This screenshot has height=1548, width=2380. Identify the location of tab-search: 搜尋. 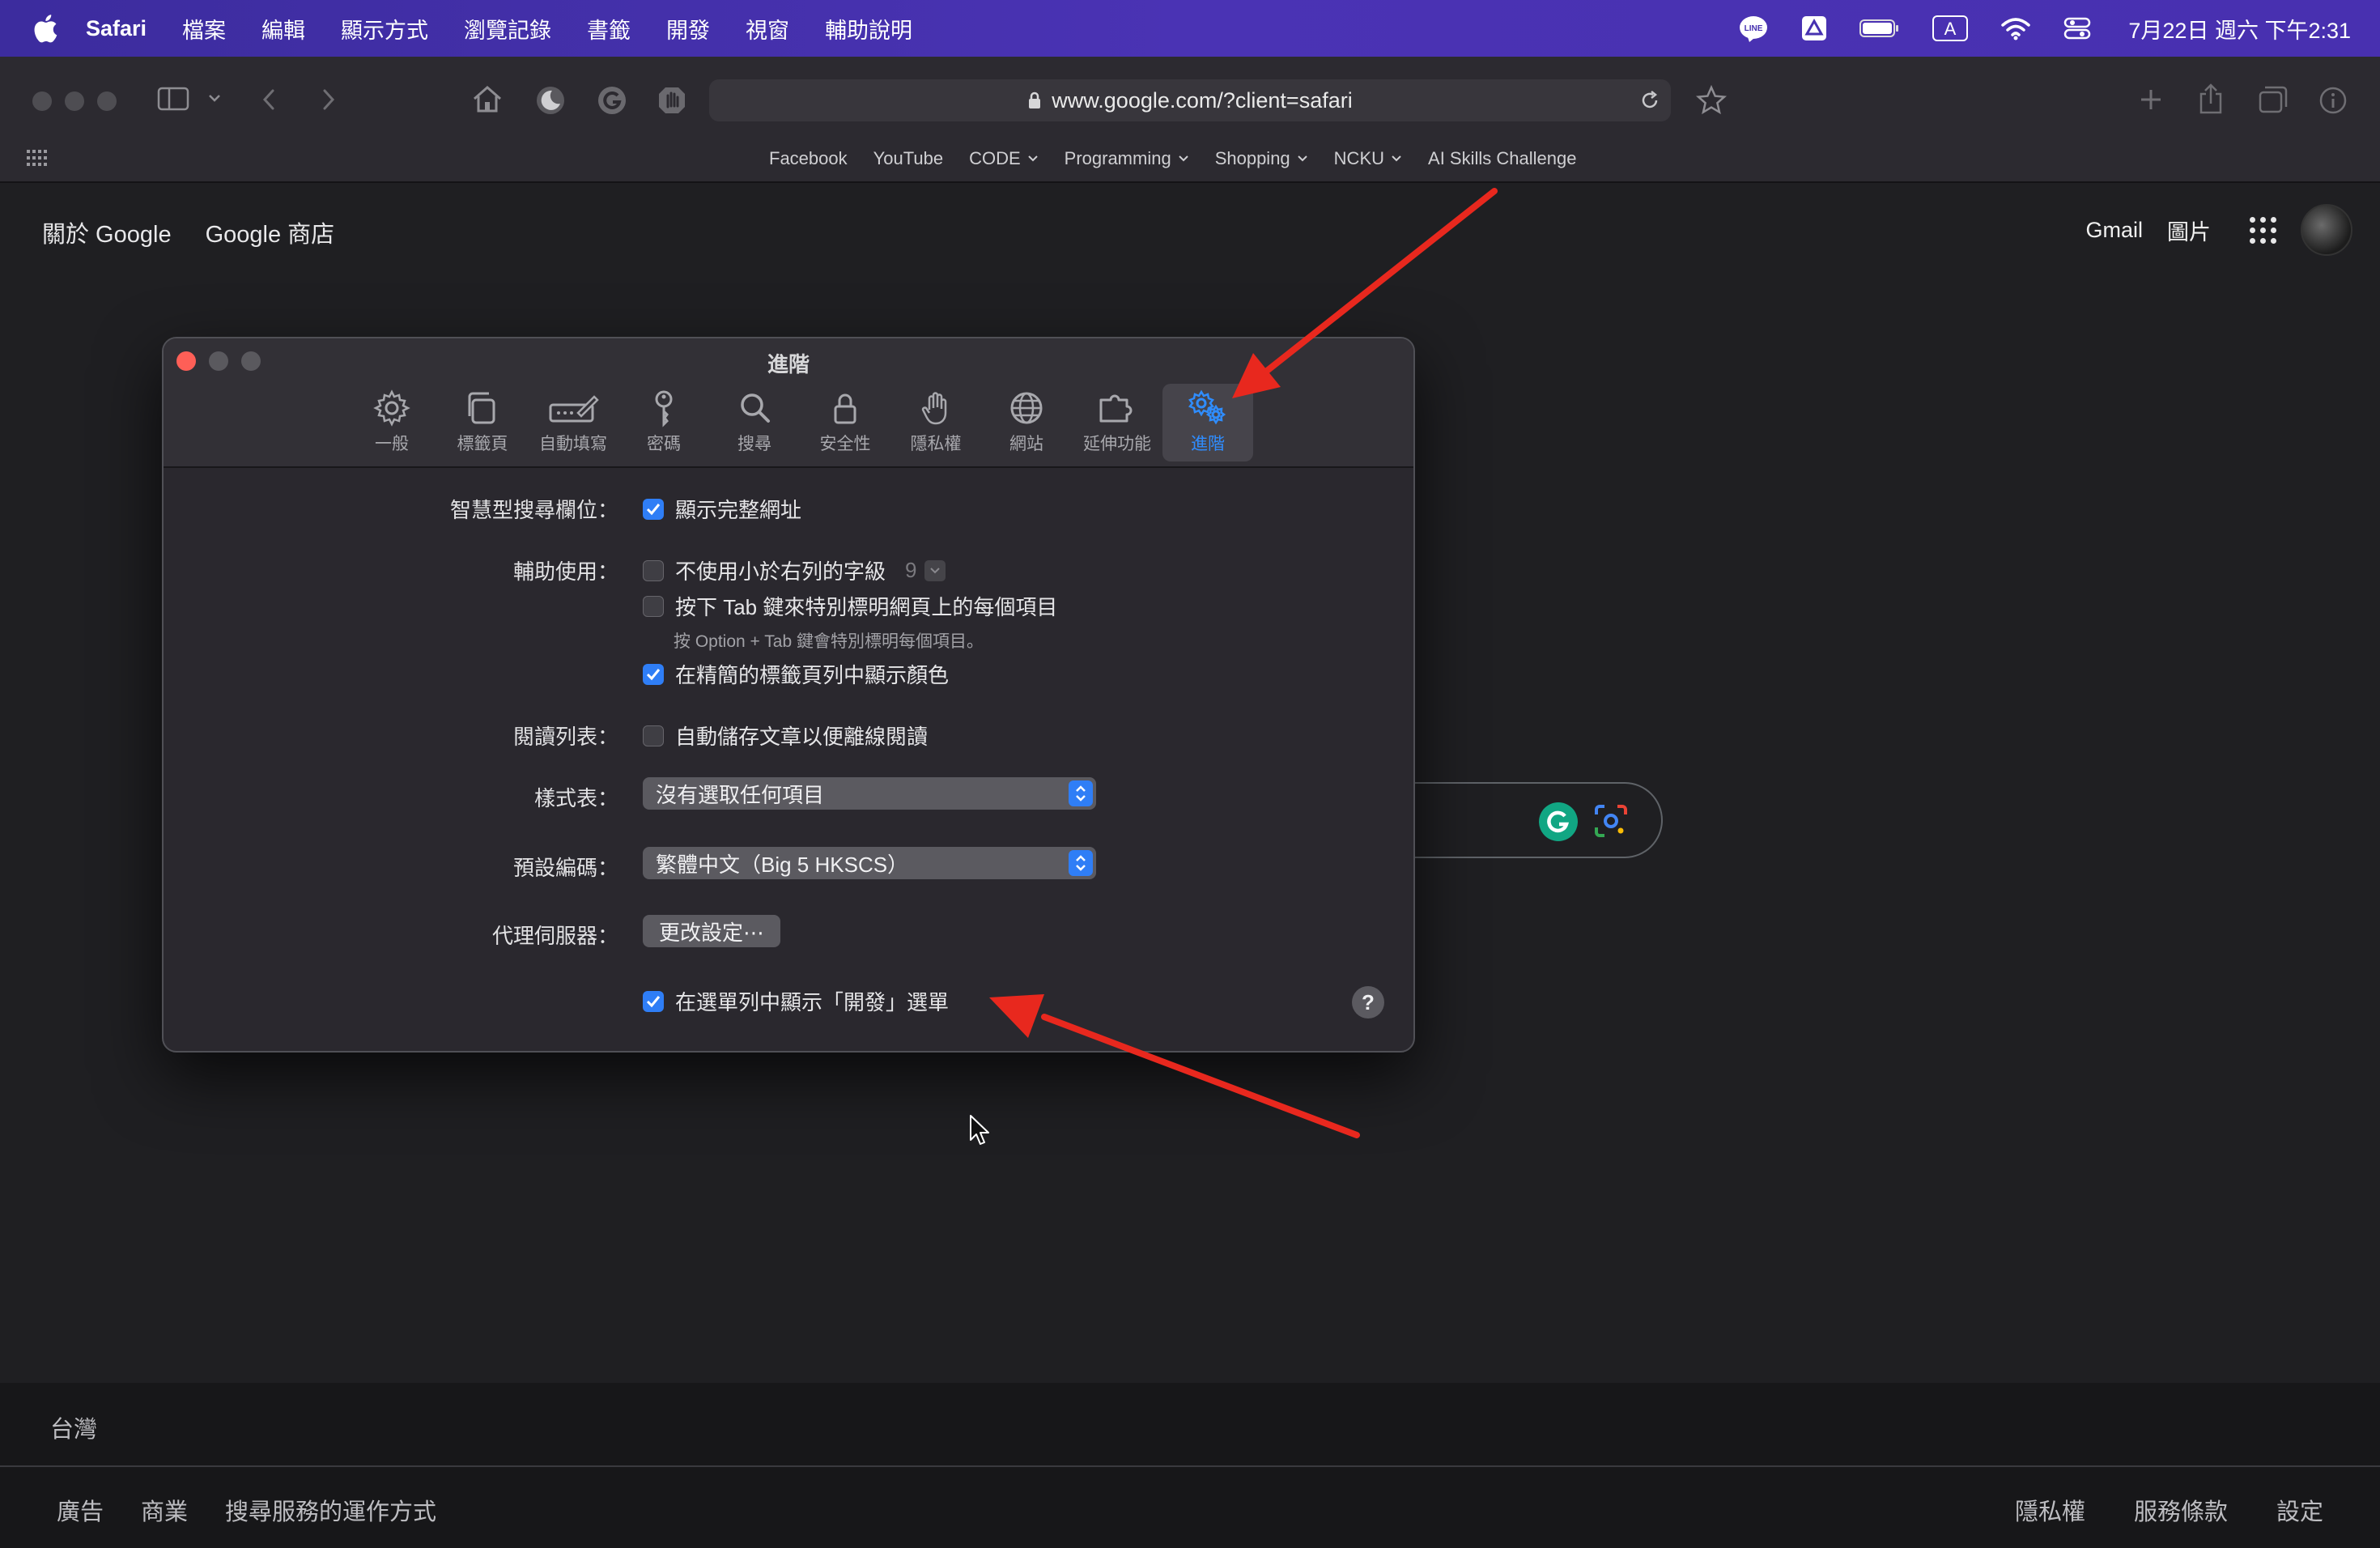
(755, 423).